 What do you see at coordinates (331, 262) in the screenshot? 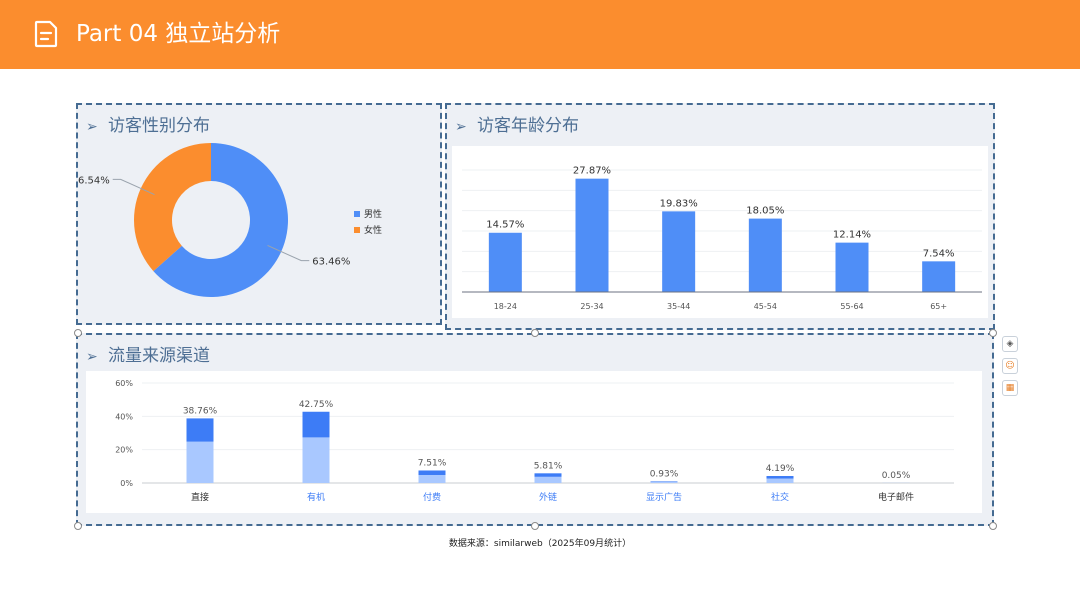
I see `pie-value-label: 63.46%` at bounding box center [331, 262].